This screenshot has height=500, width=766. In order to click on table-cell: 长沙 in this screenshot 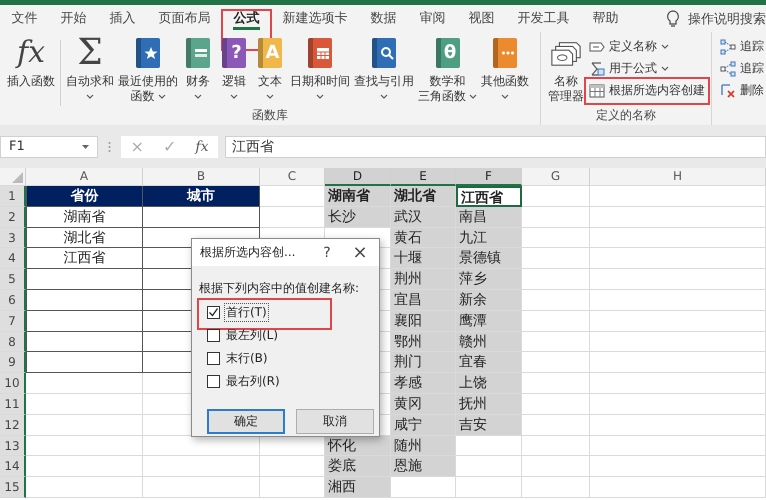, I will do `click(358, 217)`.